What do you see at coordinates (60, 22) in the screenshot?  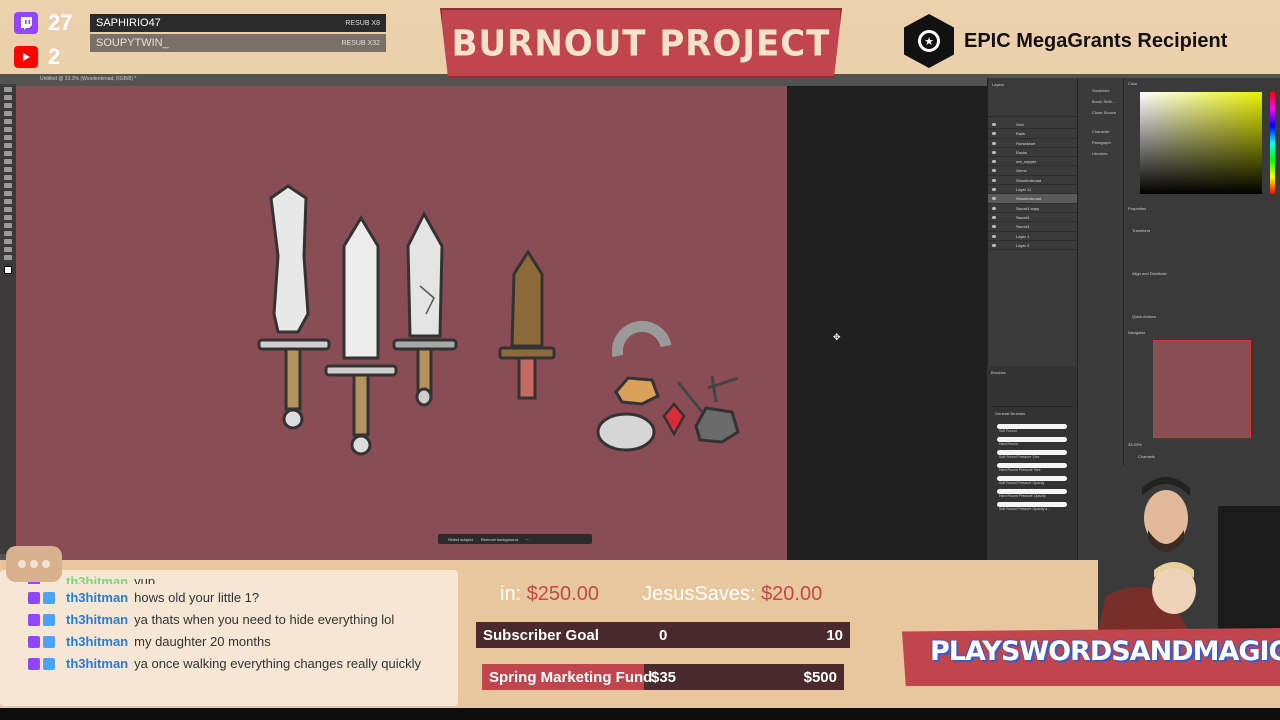 I see `twitch-count: 27` at bounding box center [60, 22].